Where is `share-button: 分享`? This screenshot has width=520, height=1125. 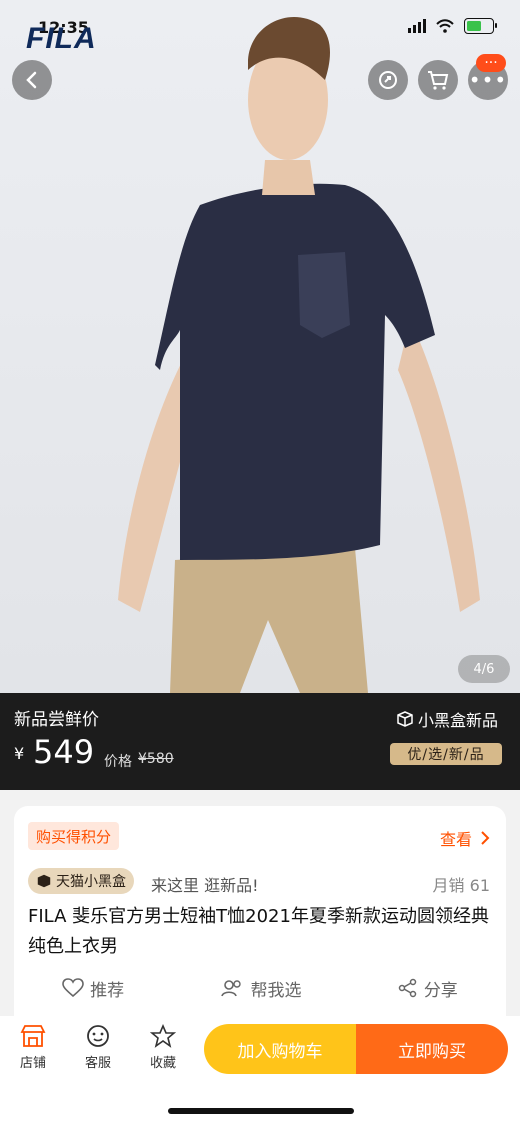
share-button: 分享 is located at coordinates (428, 988).